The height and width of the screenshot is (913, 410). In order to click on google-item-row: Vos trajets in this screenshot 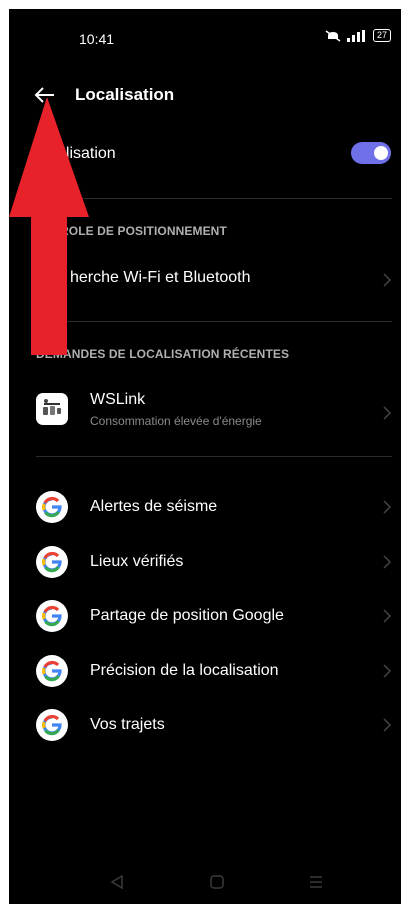, I will do `click(205, 725)`.